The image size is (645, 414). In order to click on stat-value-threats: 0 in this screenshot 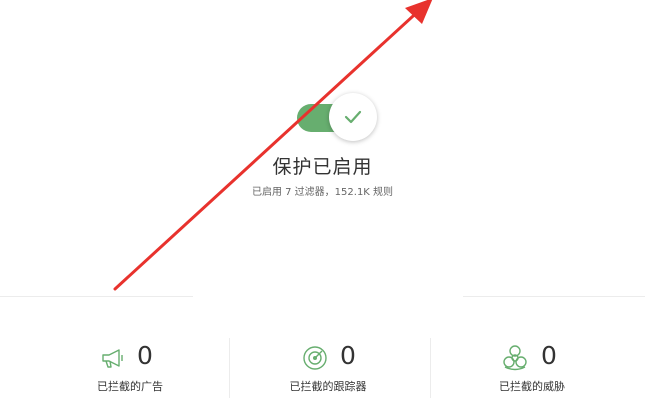, I will do `click(549, 355)`.